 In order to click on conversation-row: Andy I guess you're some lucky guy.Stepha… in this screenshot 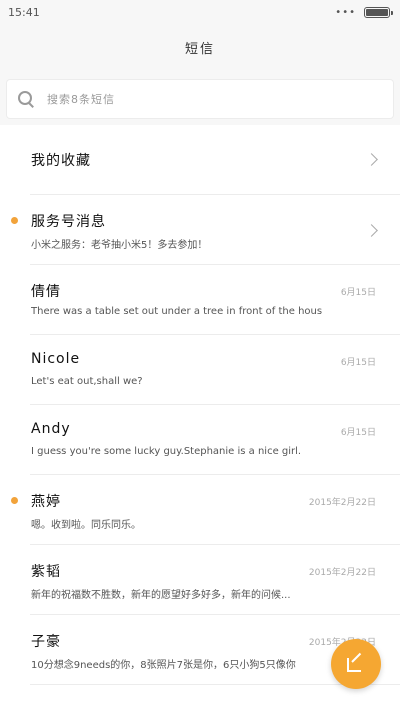, I will do `click(200, 440)`.